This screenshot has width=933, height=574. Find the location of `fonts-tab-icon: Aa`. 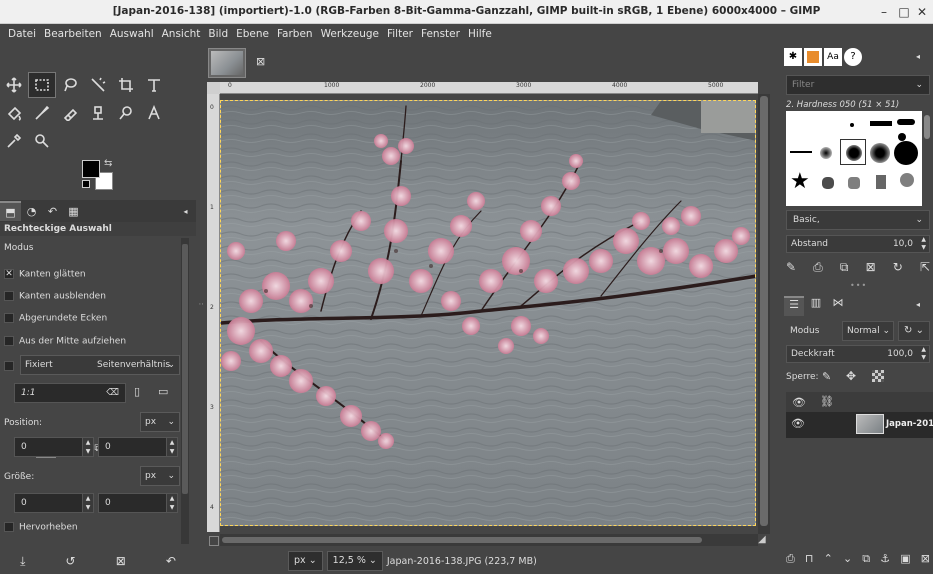

fonts-tab-icon: Aa is located at coordinates (833, 57).